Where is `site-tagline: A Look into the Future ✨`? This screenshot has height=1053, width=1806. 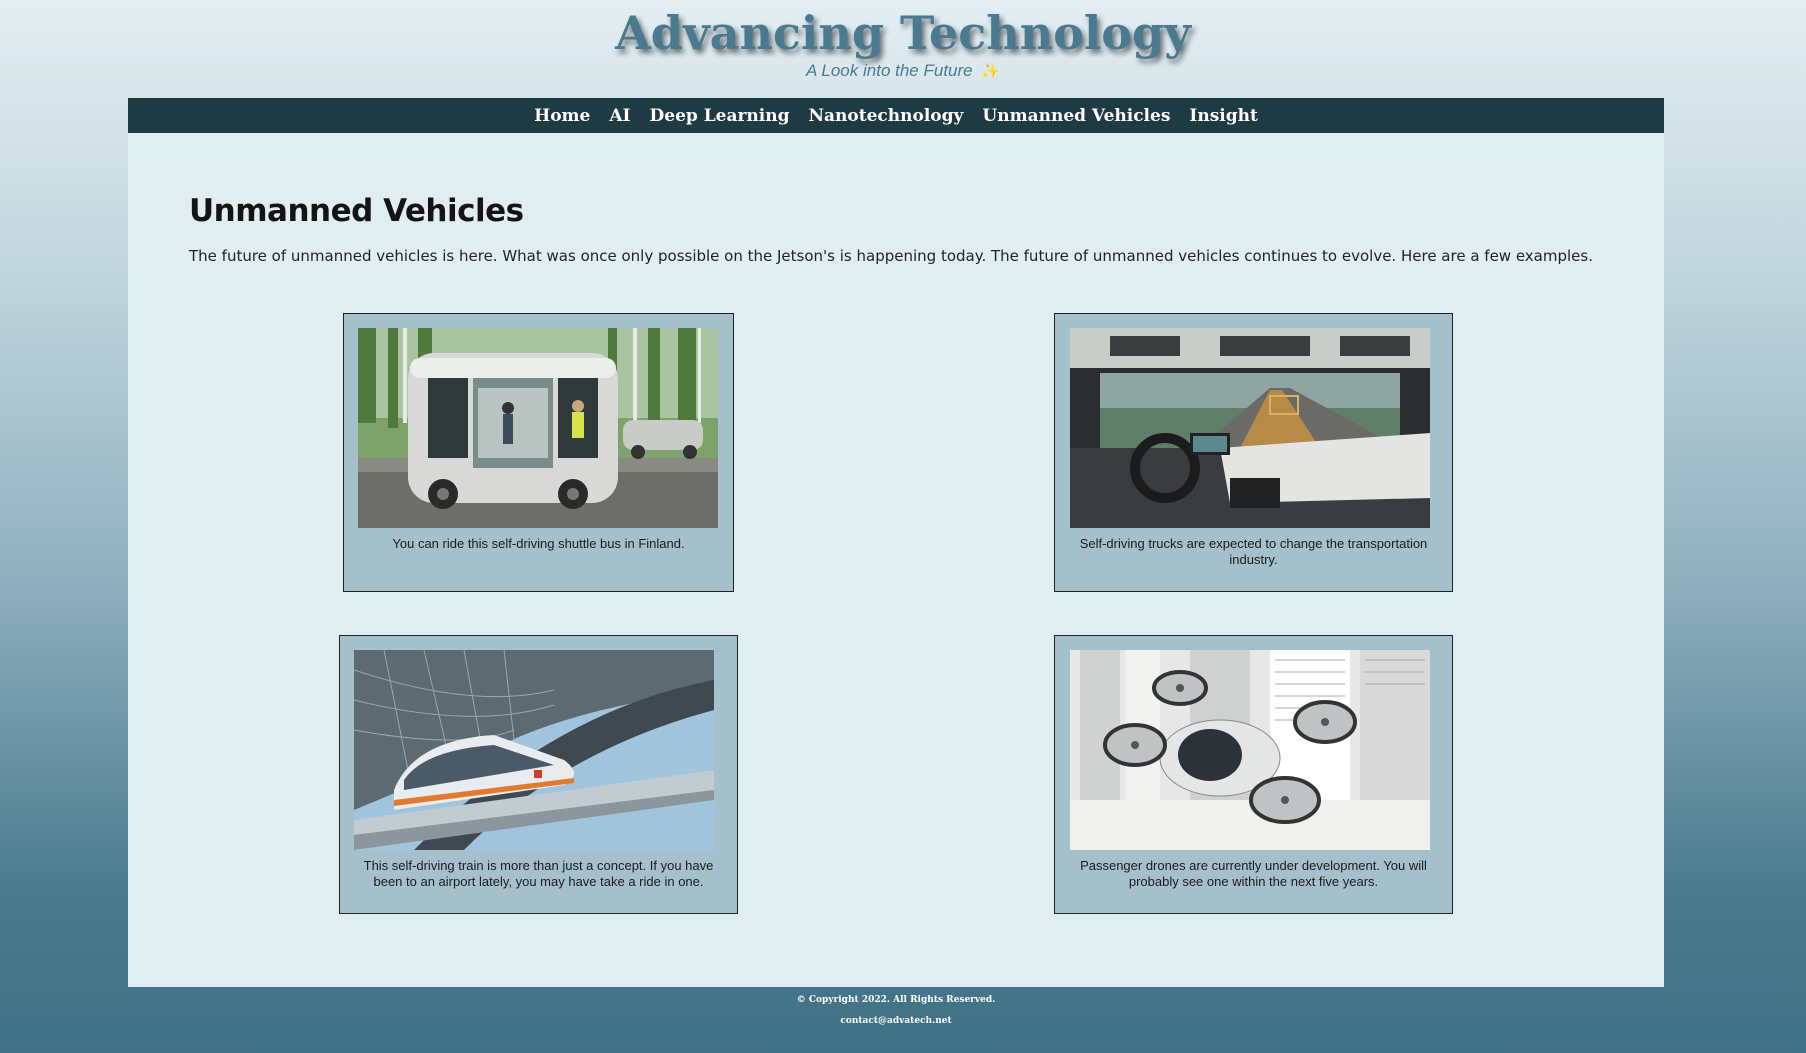 site-tagline: A Look into the Future ✨ is located at coordinates (903, 71).